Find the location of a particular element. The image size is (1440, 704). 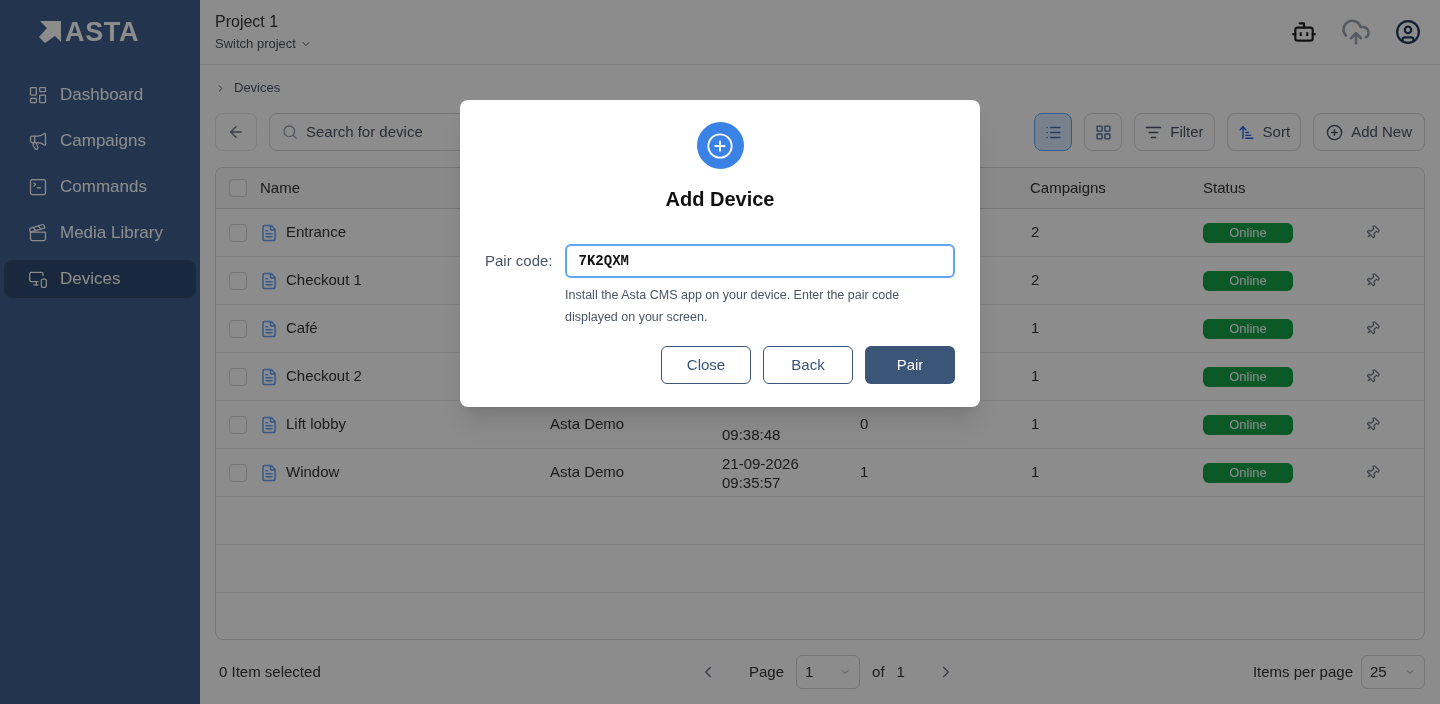

device-name: Lift lobby is located at coordinates (316, 424).